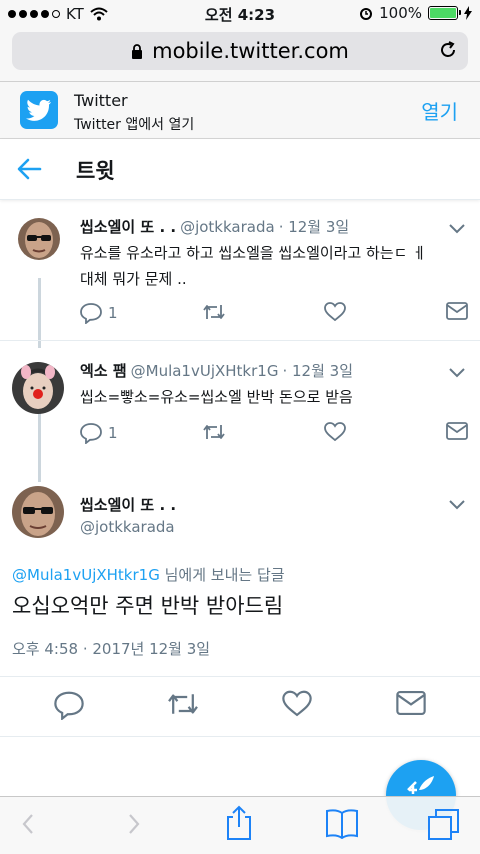 This screenshot has height=854, width=480. I want to click on tweet-author-handle: @Mula1vUjXHtkr1G, so click(205, 371).